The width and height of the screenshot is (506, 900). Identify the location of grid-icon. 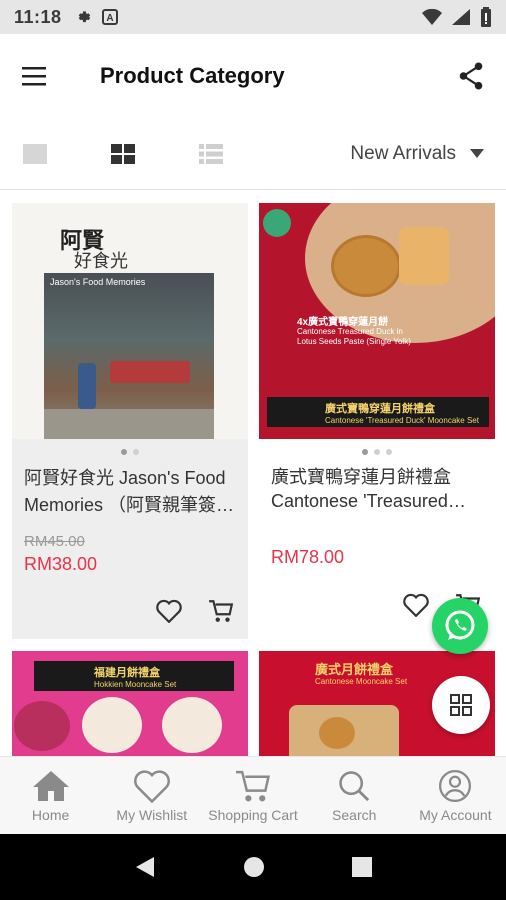
(461, 705).